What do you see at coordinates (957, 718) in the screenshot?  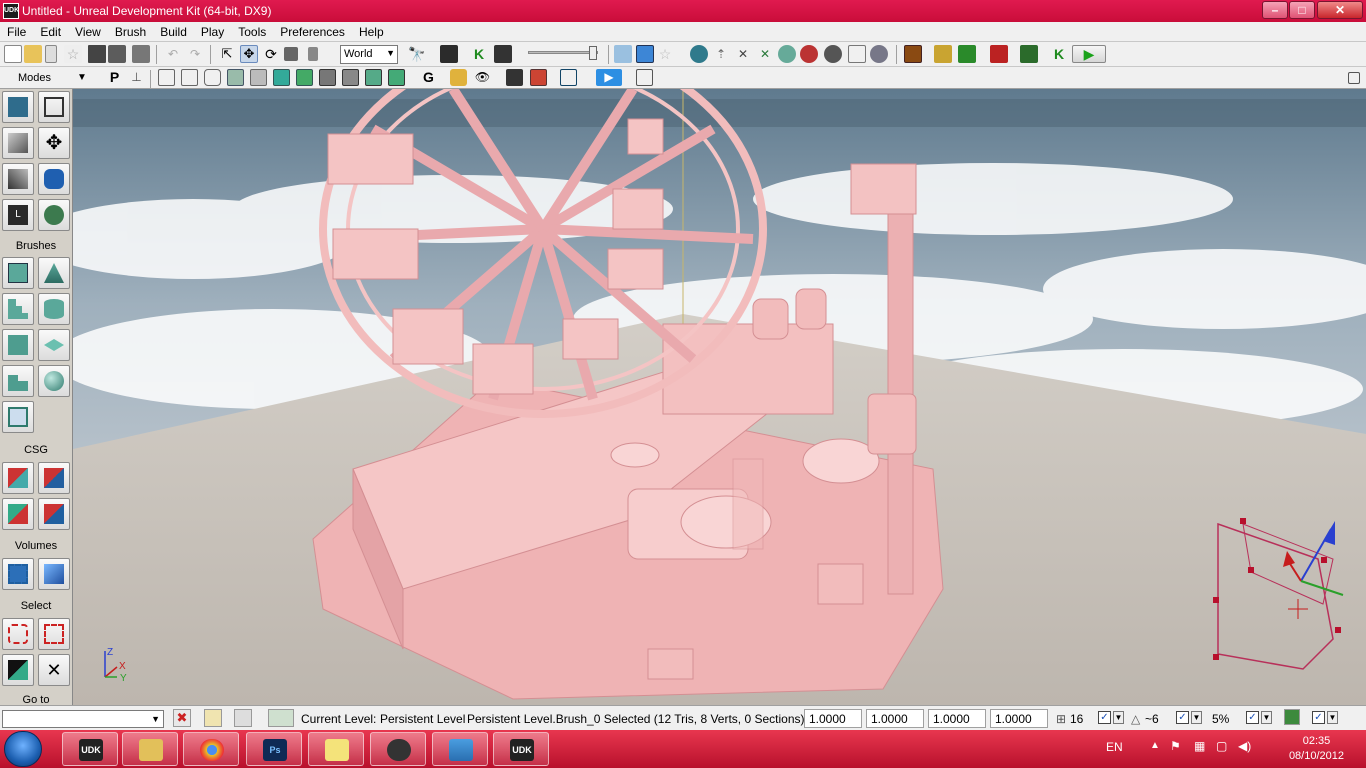 I see `drag-scale-z-field: 1.0000` at bounding box center [957, 718].